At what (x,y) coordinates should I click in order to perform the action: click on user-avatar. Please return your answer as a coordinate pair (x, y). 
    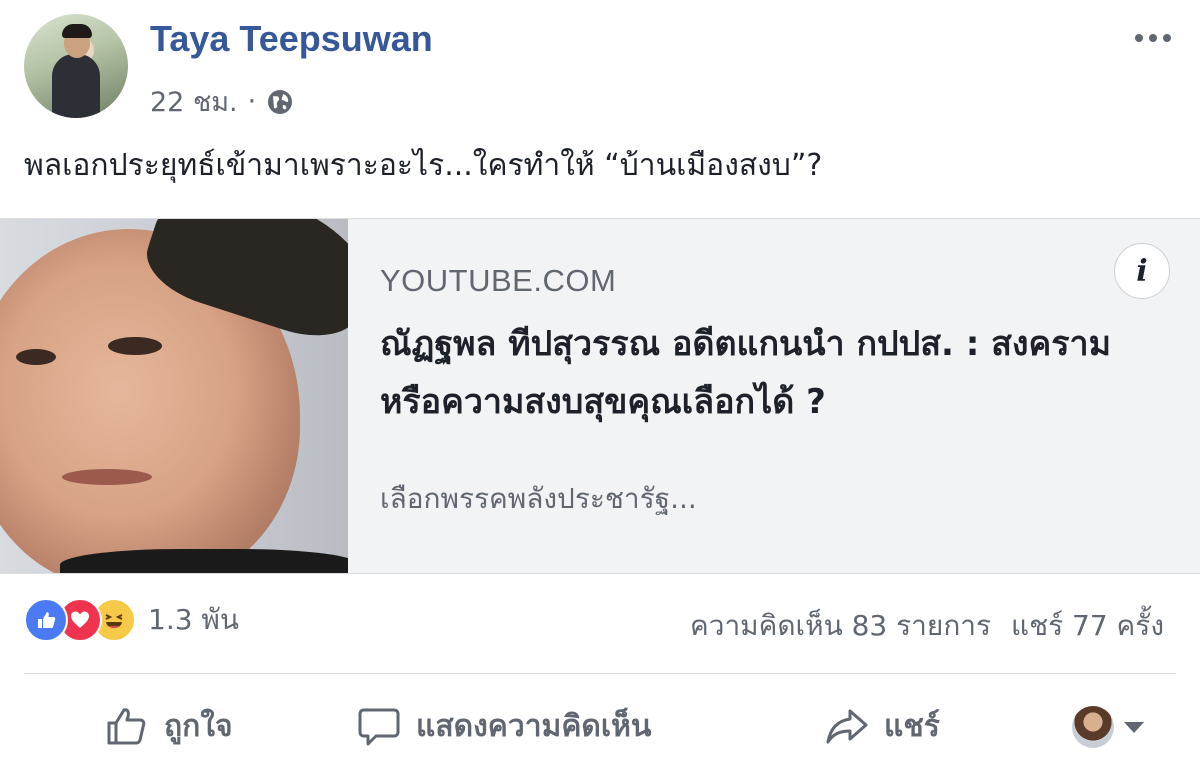
    Looking at the image, I should click on (1093, 727).